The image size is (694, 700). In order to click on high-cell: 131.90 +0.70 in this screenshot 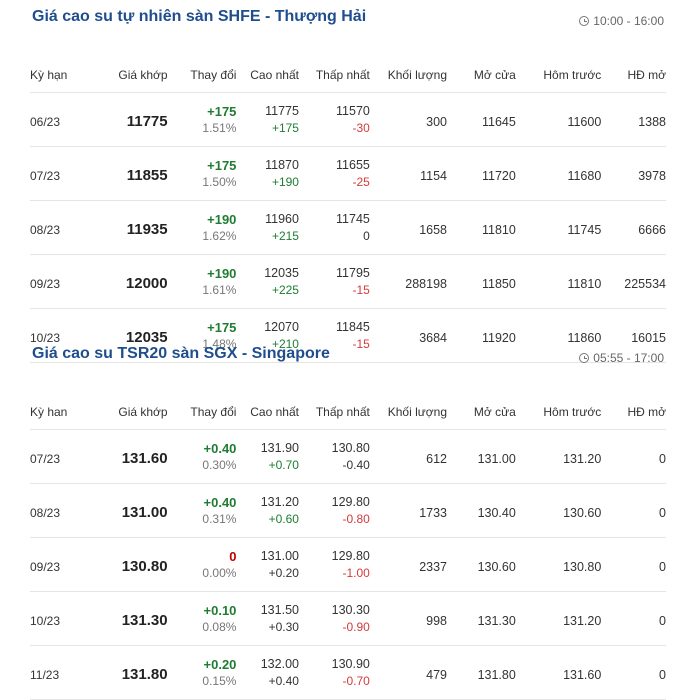, I will do `click(267, 456)`.